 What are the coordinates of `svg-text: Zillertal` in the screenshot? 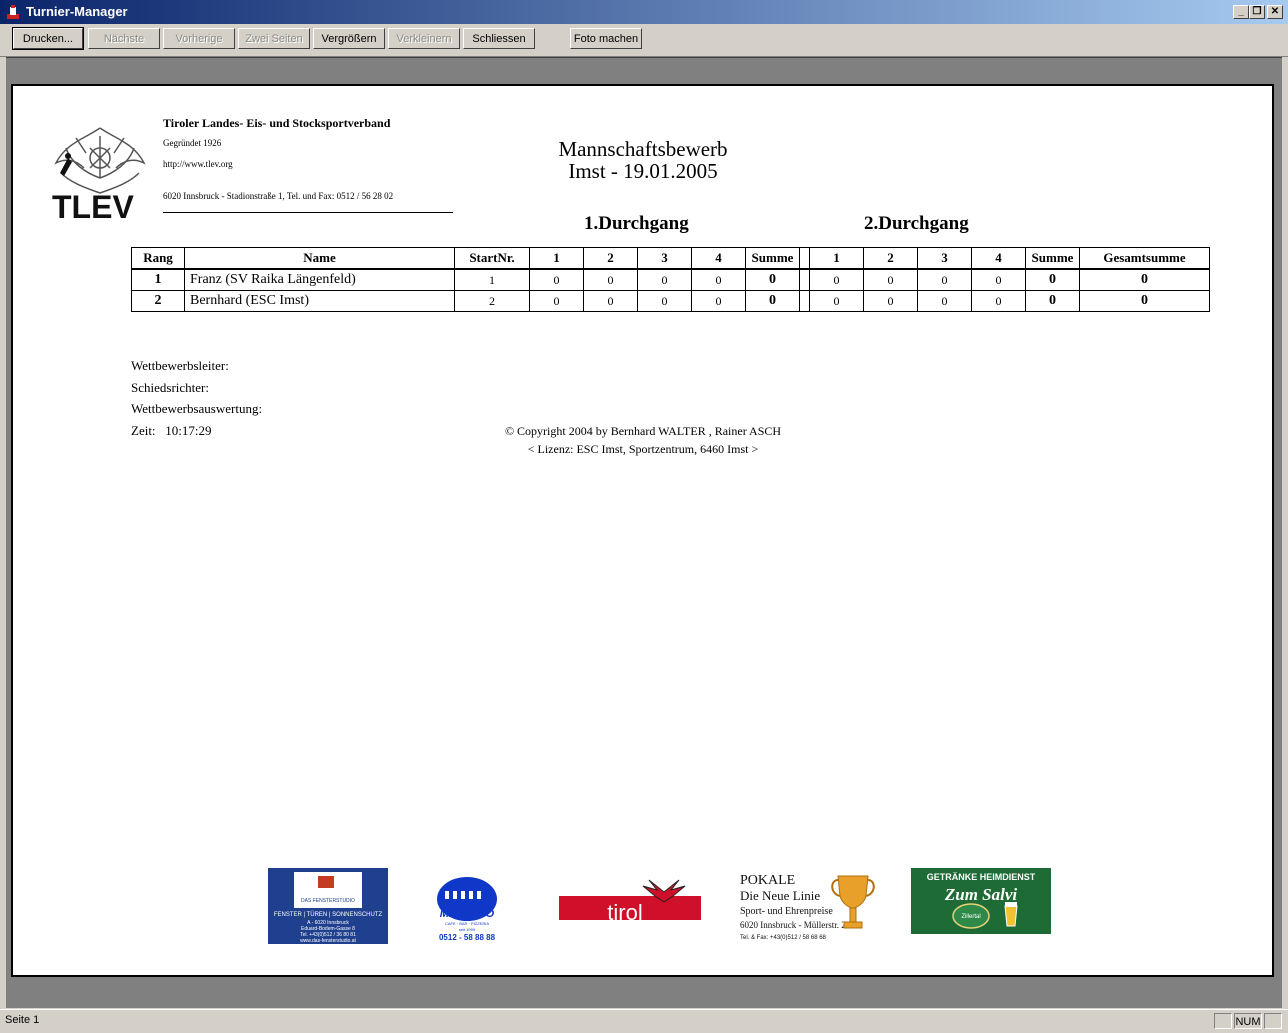 It's located at (970, 917).